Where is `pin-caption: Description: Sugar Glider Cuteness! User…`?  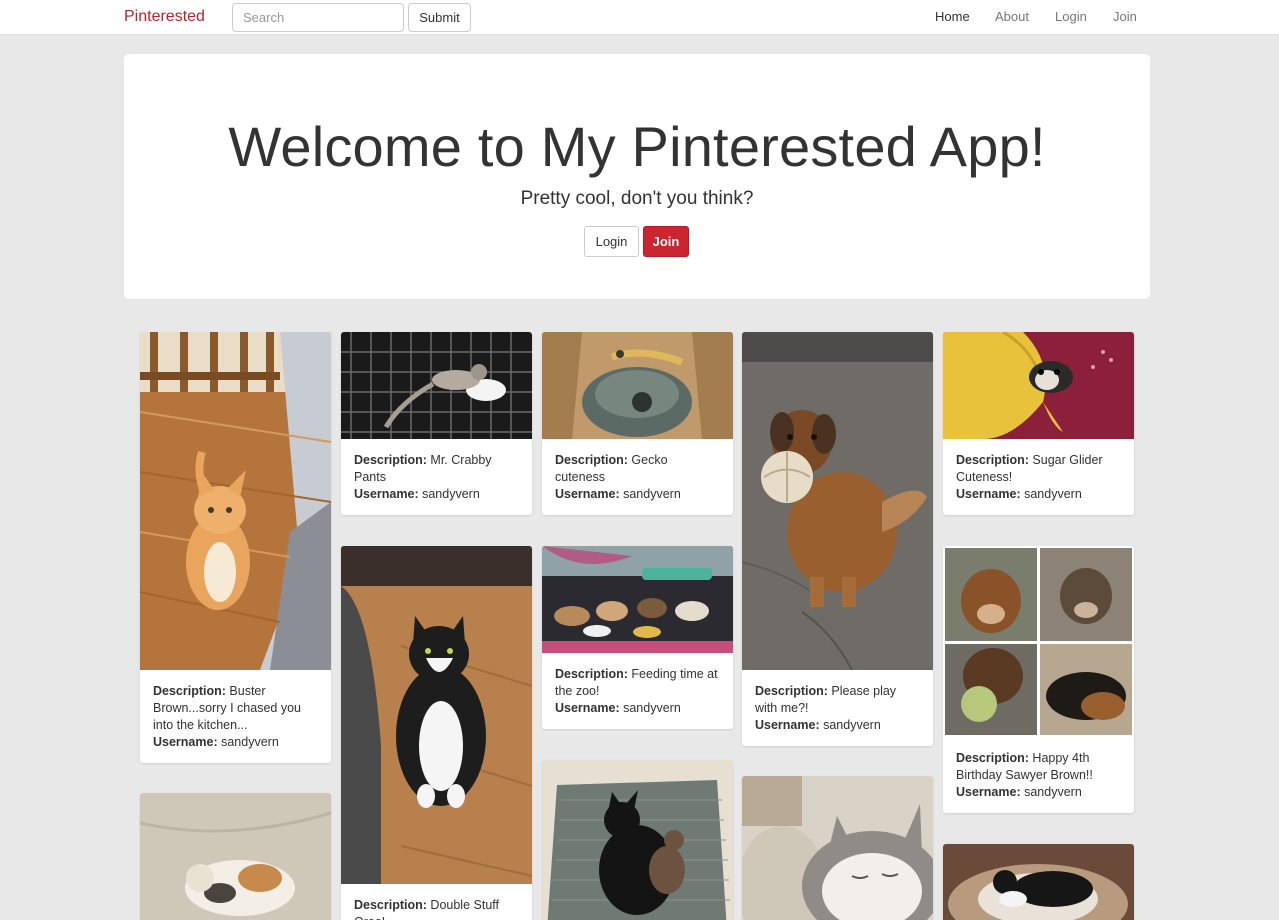 pin-caption: Description: Sugar Glider Cuteness! User… is located at coordinates (1038, 477).